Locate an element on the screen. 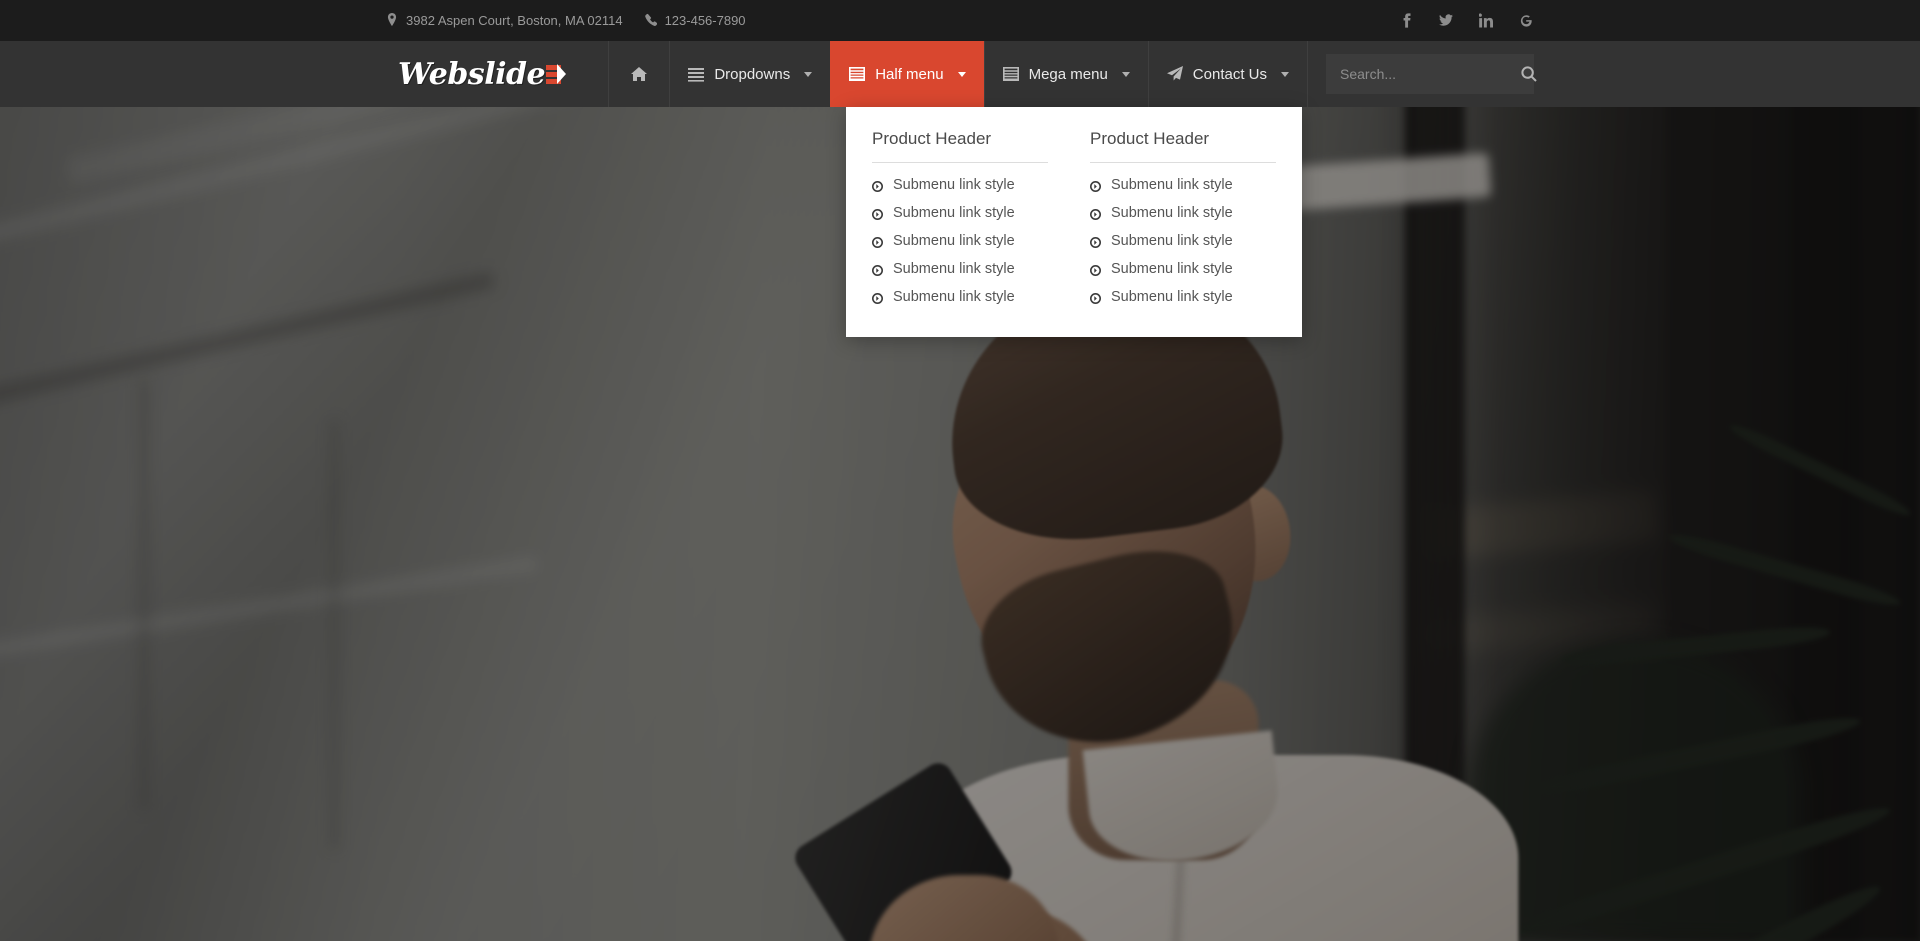  google-icon is located at coordinates (1526, 21).